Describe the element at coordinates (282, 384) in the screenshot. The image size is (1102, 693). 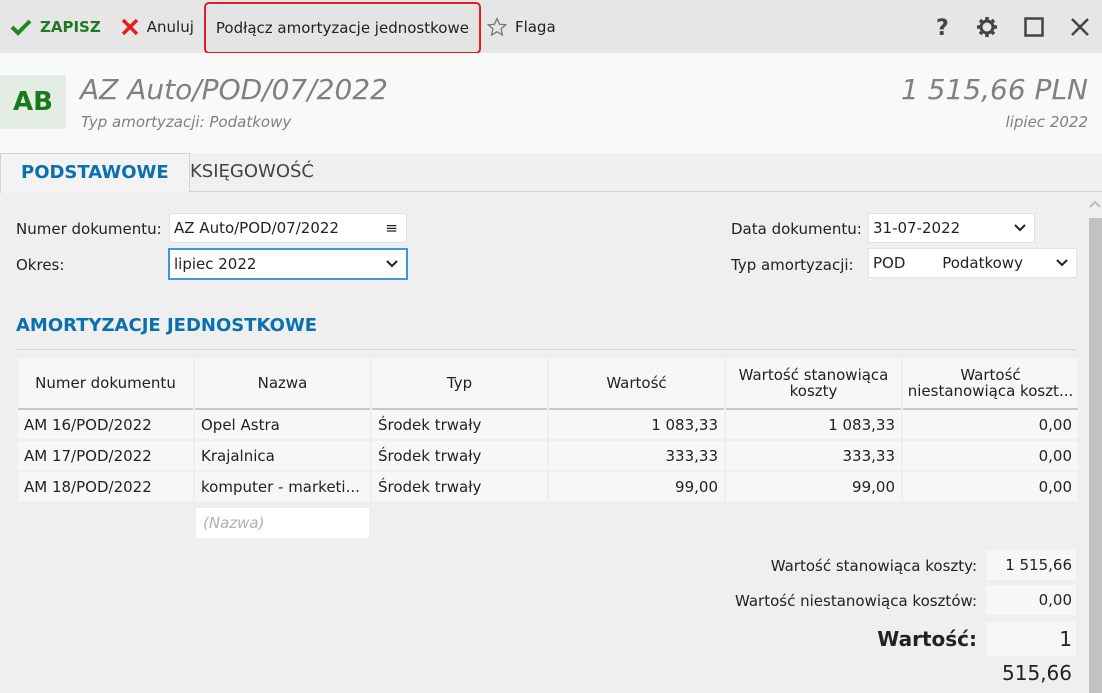
I see `column-header: Nazwa` at that location.